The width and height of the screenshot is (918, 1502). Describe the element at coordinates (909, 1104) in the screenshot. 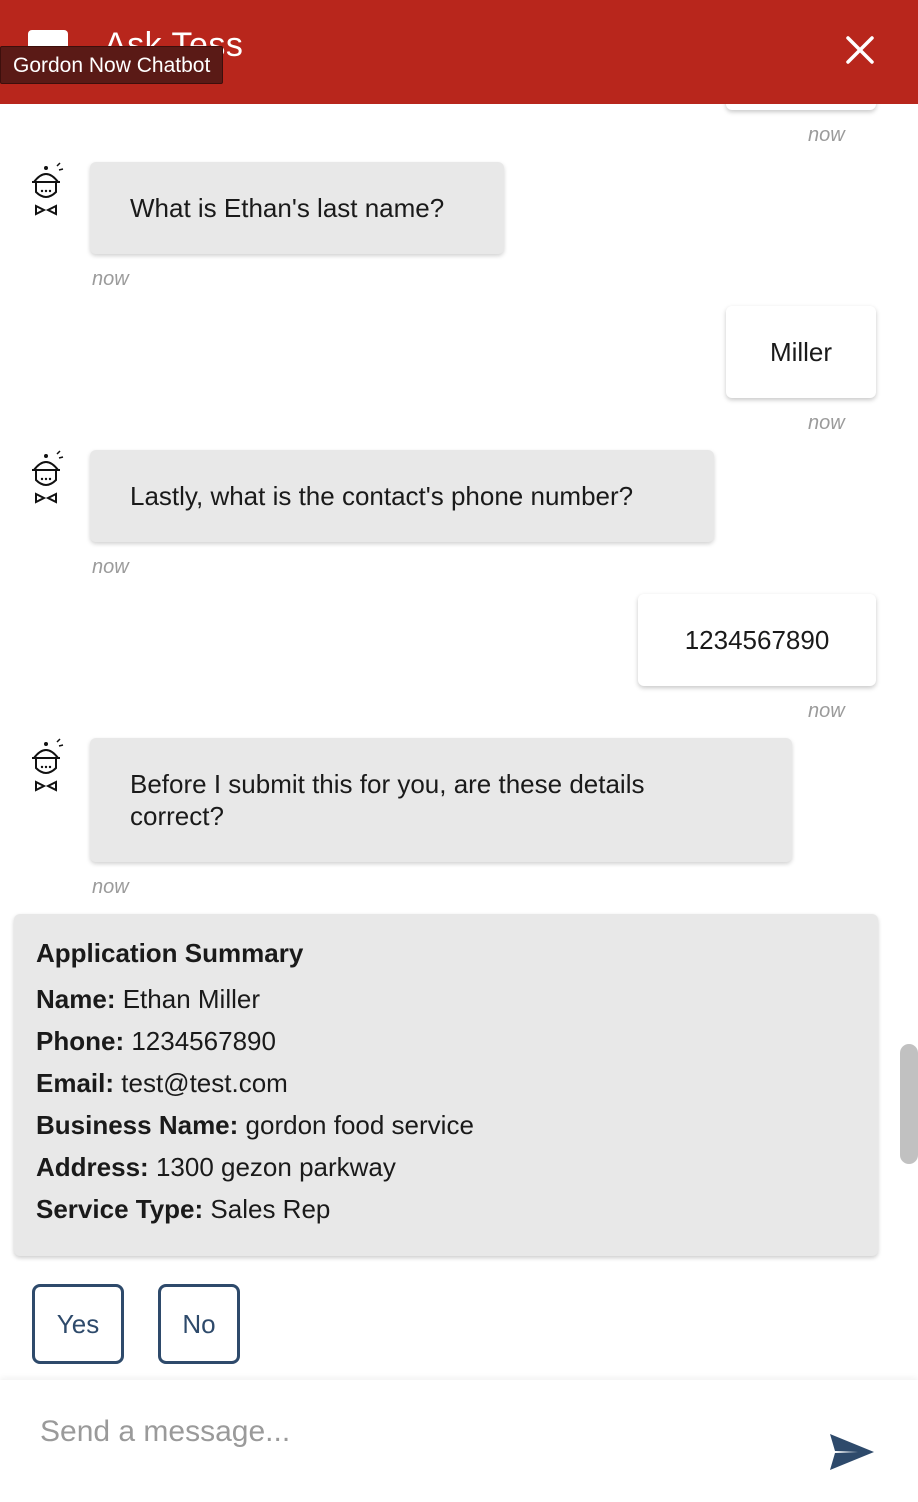

I see `chat-scrollbar` at that location.